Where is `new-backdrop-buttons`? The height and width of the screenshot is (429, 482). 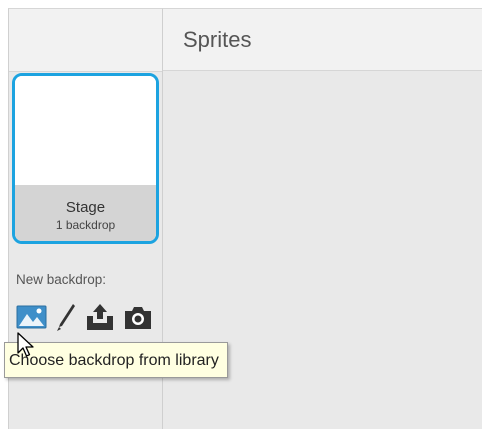
new-backdrop-buttons is located at coordinates (88, 317).